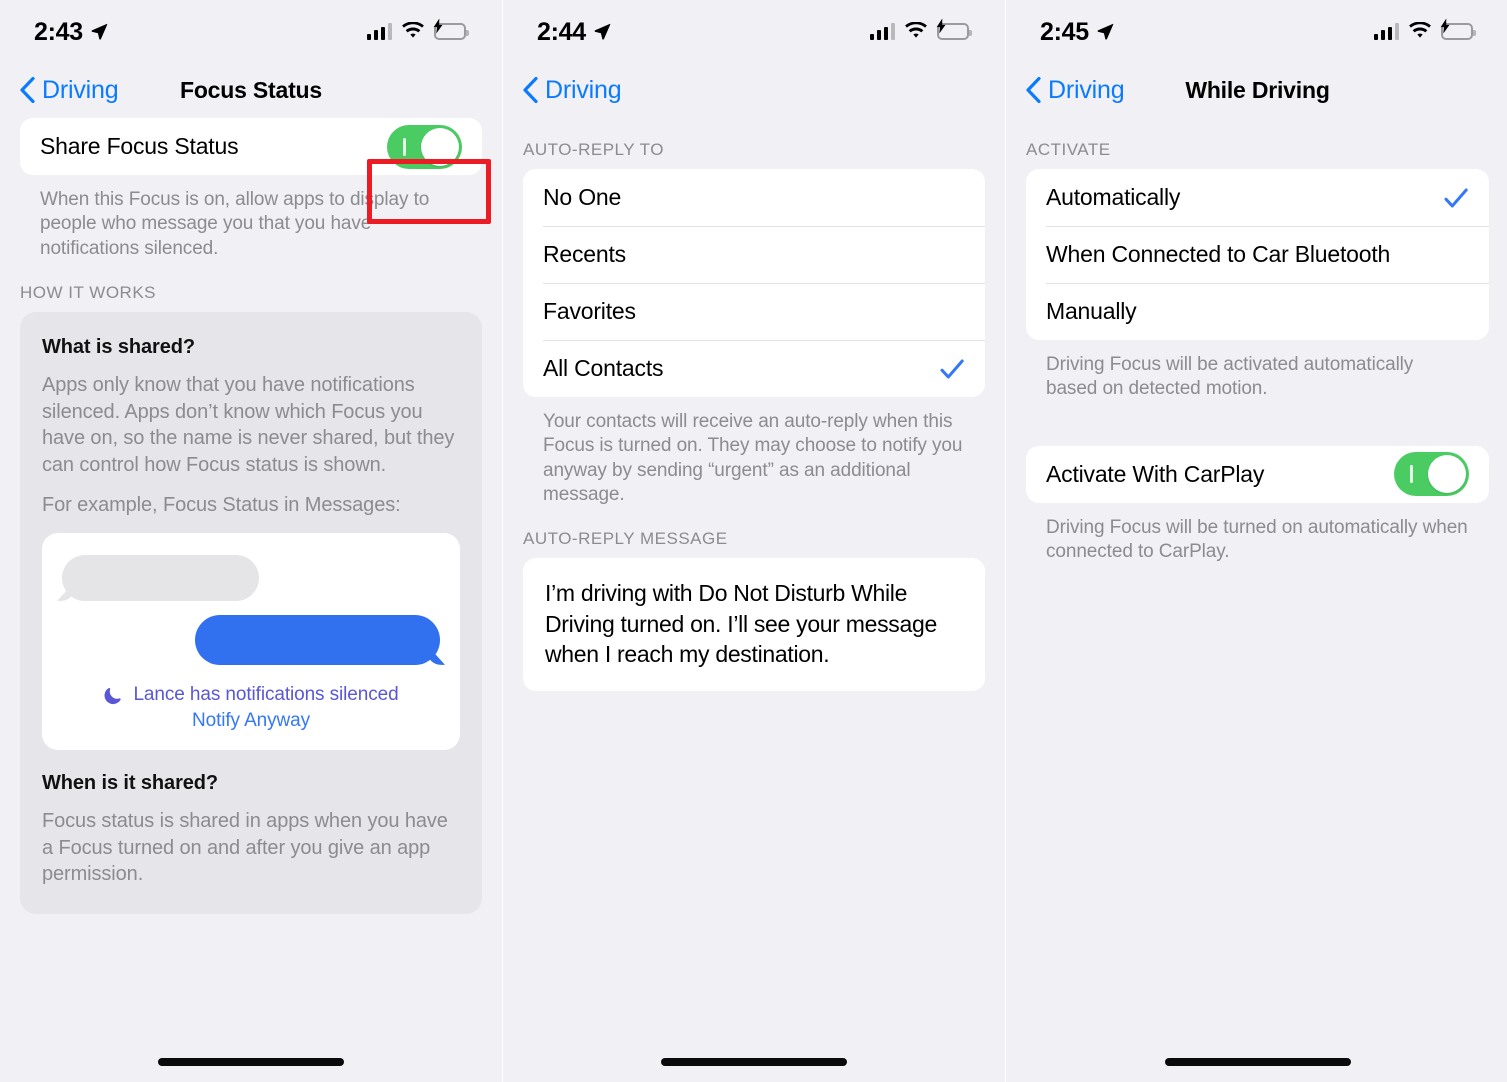 This screenshot has width=1507, height=1082. I want to click on status-bar: 2:43, so click(251, 31).